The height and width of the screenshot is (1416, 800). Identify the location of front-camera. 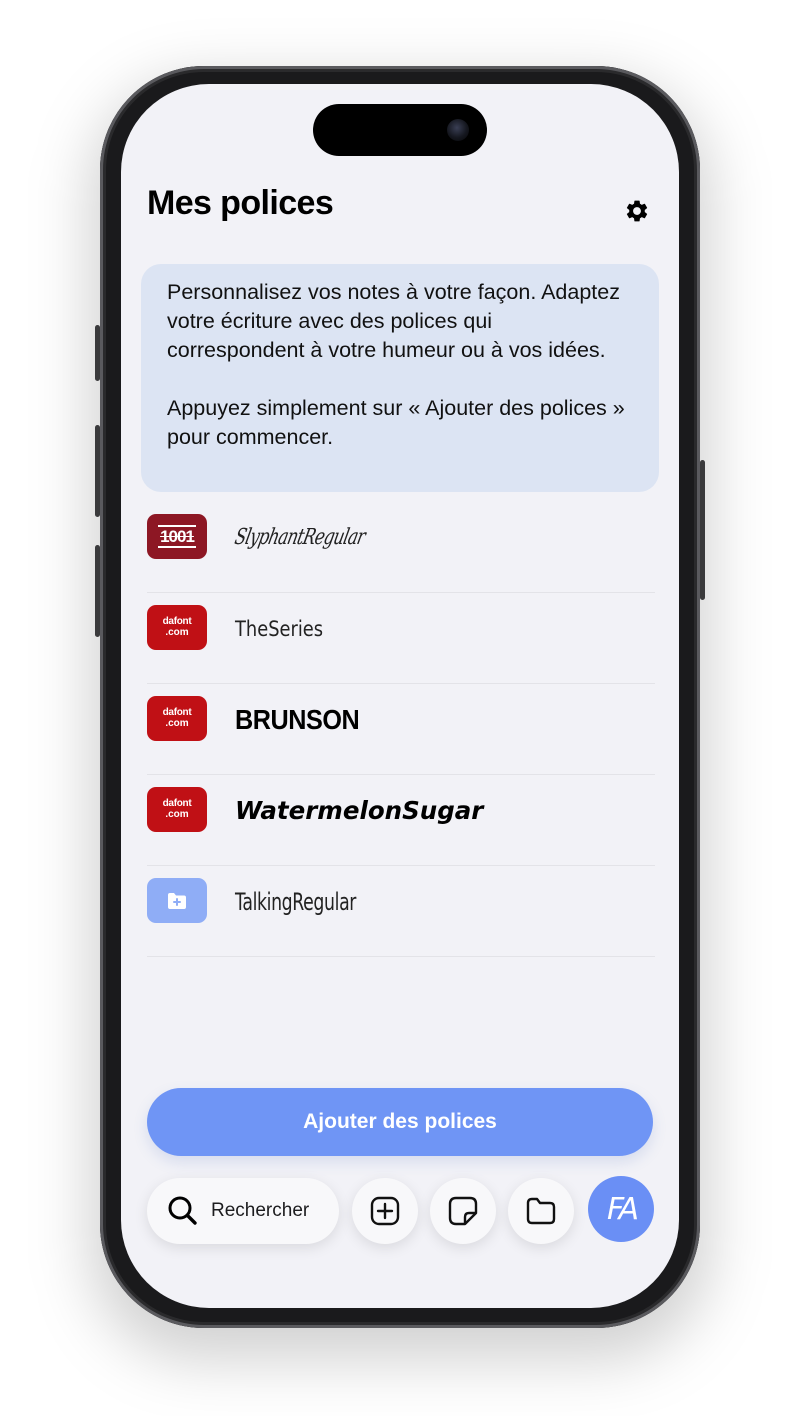
(458, 130).